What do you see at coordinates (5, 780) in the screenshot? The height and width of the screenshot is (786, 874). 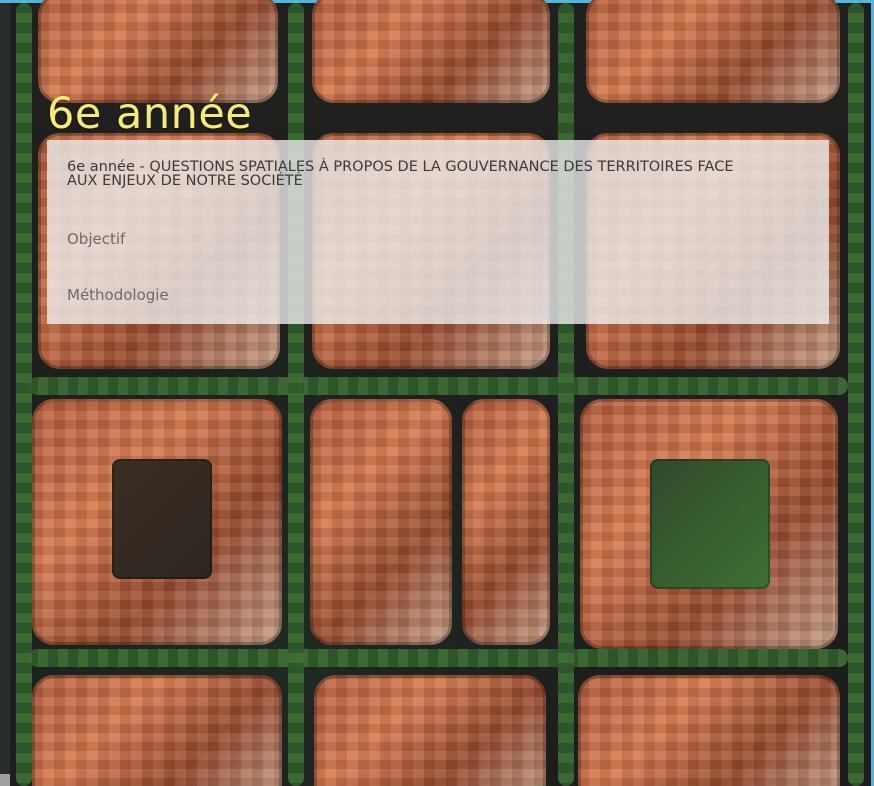 I see `scrollbar-corner` at bounding box center [5, 780].